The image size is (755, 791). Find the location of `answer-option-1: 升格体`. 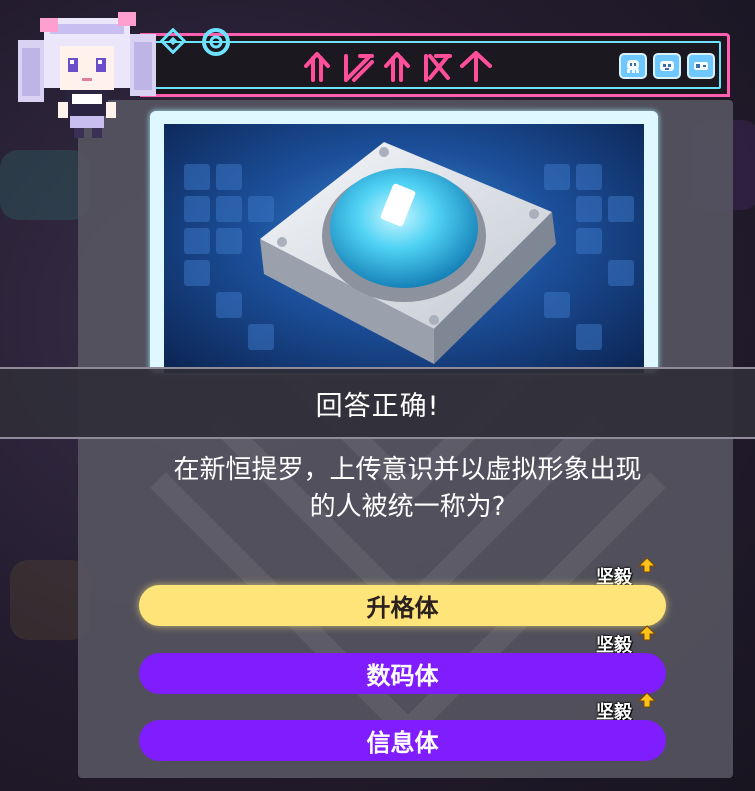

answer-option-1: 升格体 is located at coordinates (402, 605).